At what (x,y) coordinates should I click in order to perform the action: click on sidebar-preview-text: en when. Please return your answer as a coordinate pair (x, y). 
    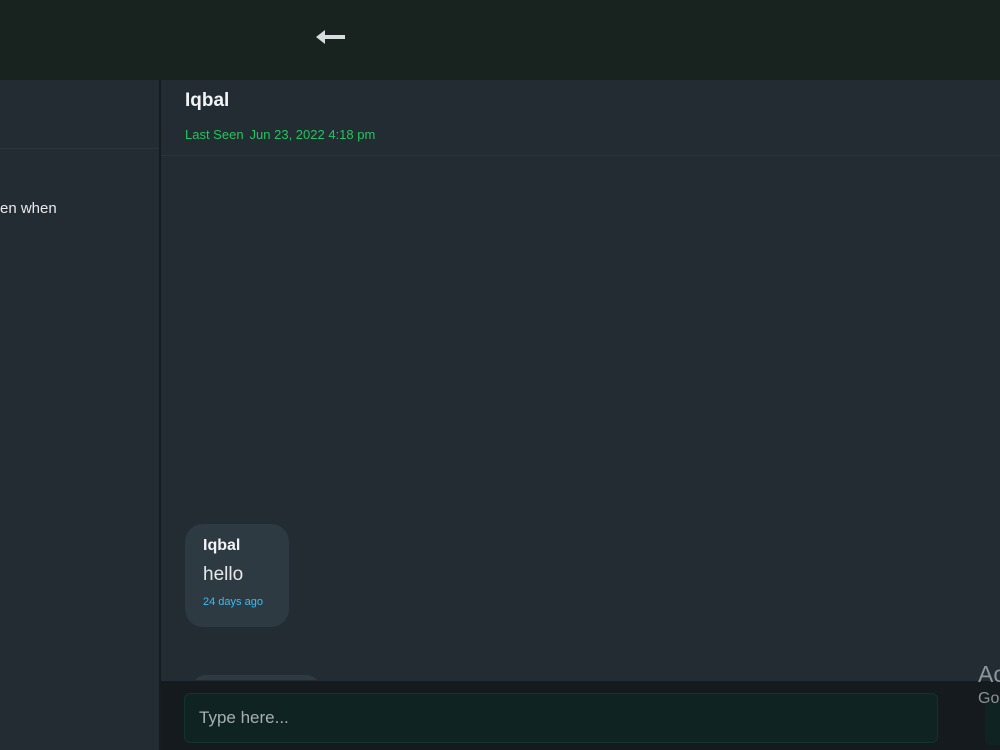
    Looking at the image, I should click on (28, 208).